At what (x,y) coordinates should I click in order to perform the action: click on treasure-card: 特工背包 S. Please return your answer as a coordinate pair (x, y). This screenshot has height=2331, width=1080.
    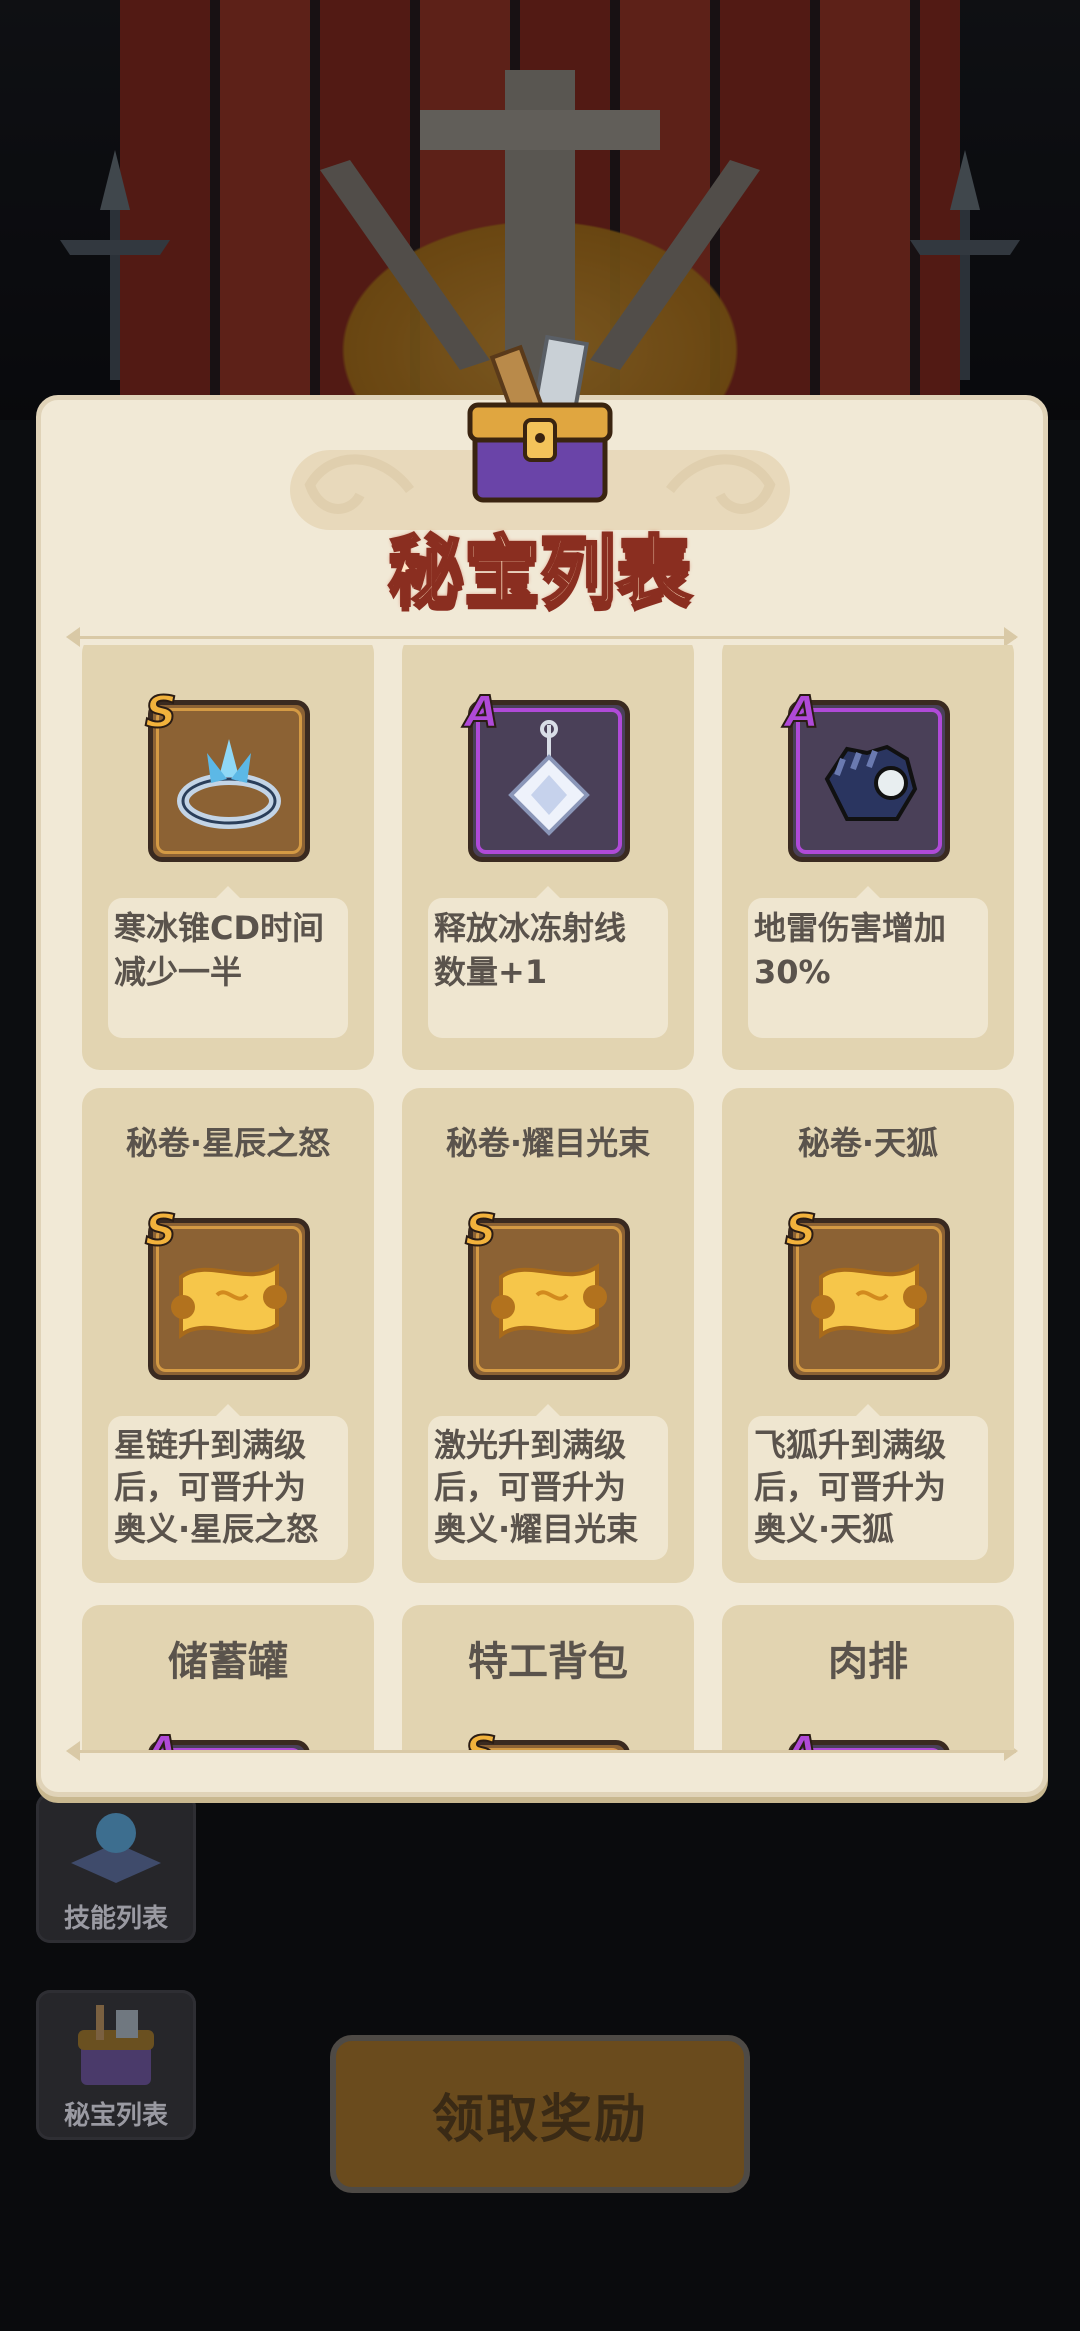
    Looking at the image, I should click on (548, 1677).